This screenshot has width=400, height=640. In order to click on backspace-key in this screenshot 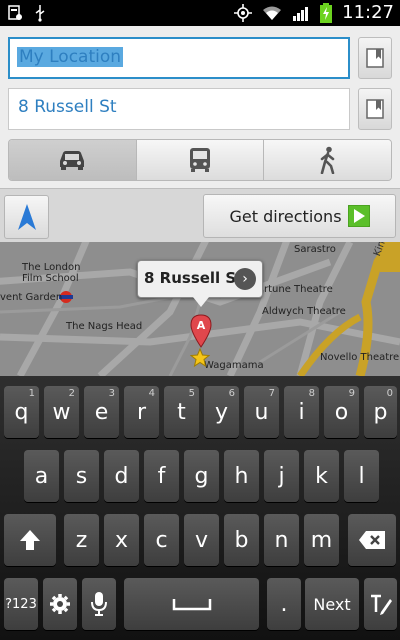, I will do `click(372, 540)`.